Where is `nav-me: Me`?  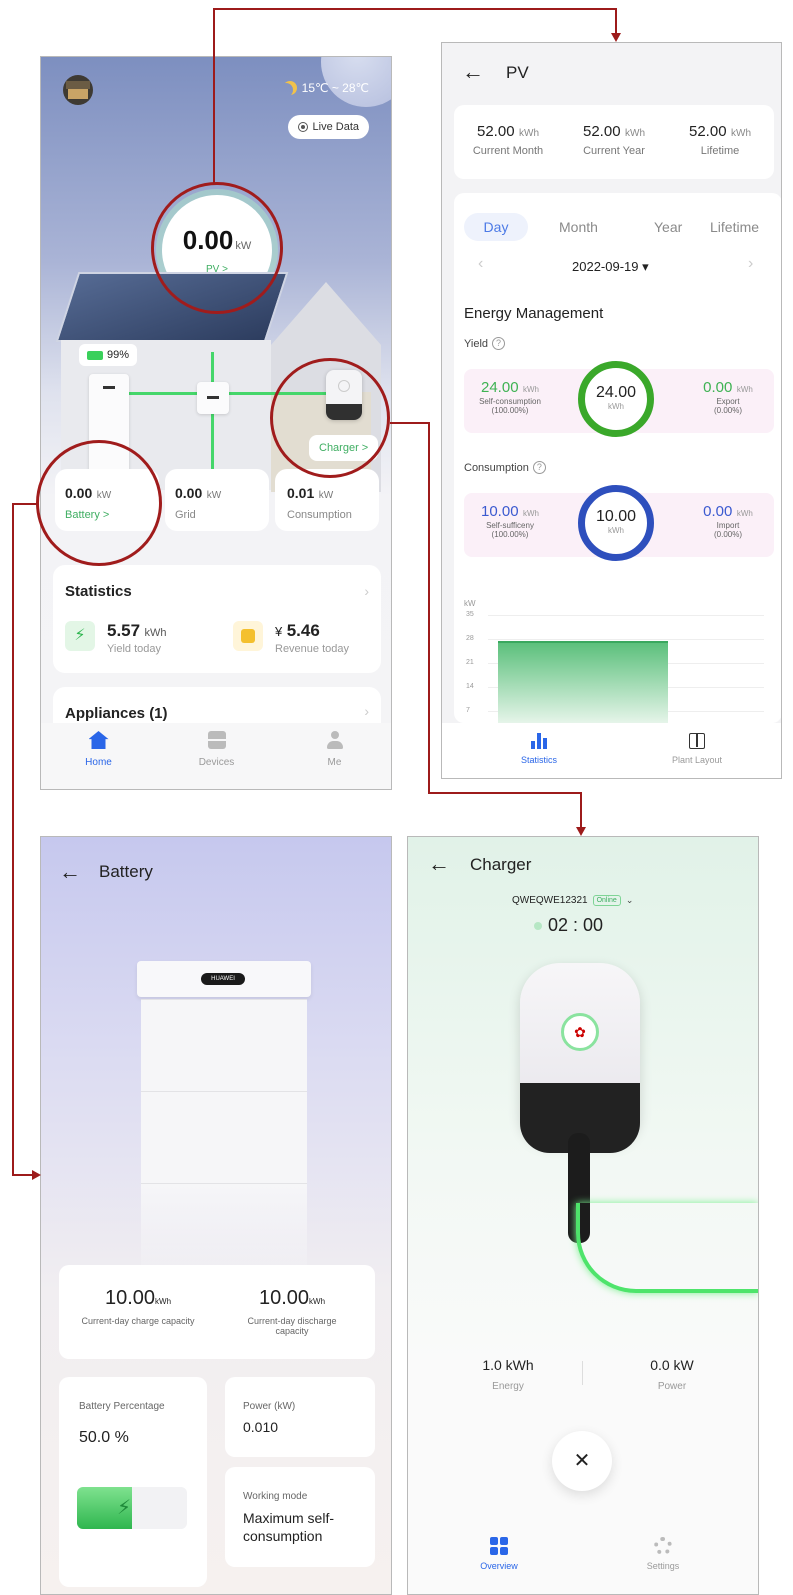 nav-me: Me is located at coordinates (334, 749).